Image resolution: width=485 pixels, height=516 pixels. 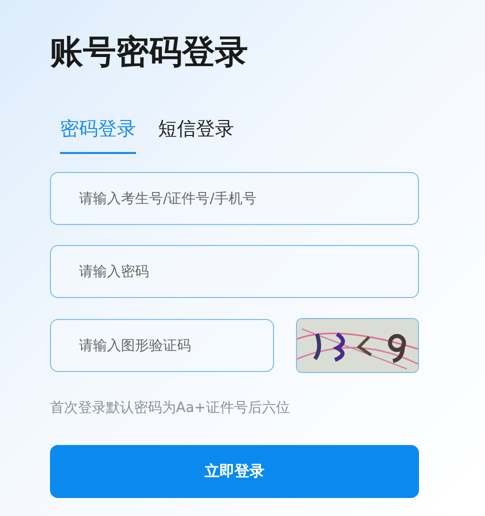 I want to click on account-field: 请输入考生号/证件号/手机号, so click(x=234, y=198).